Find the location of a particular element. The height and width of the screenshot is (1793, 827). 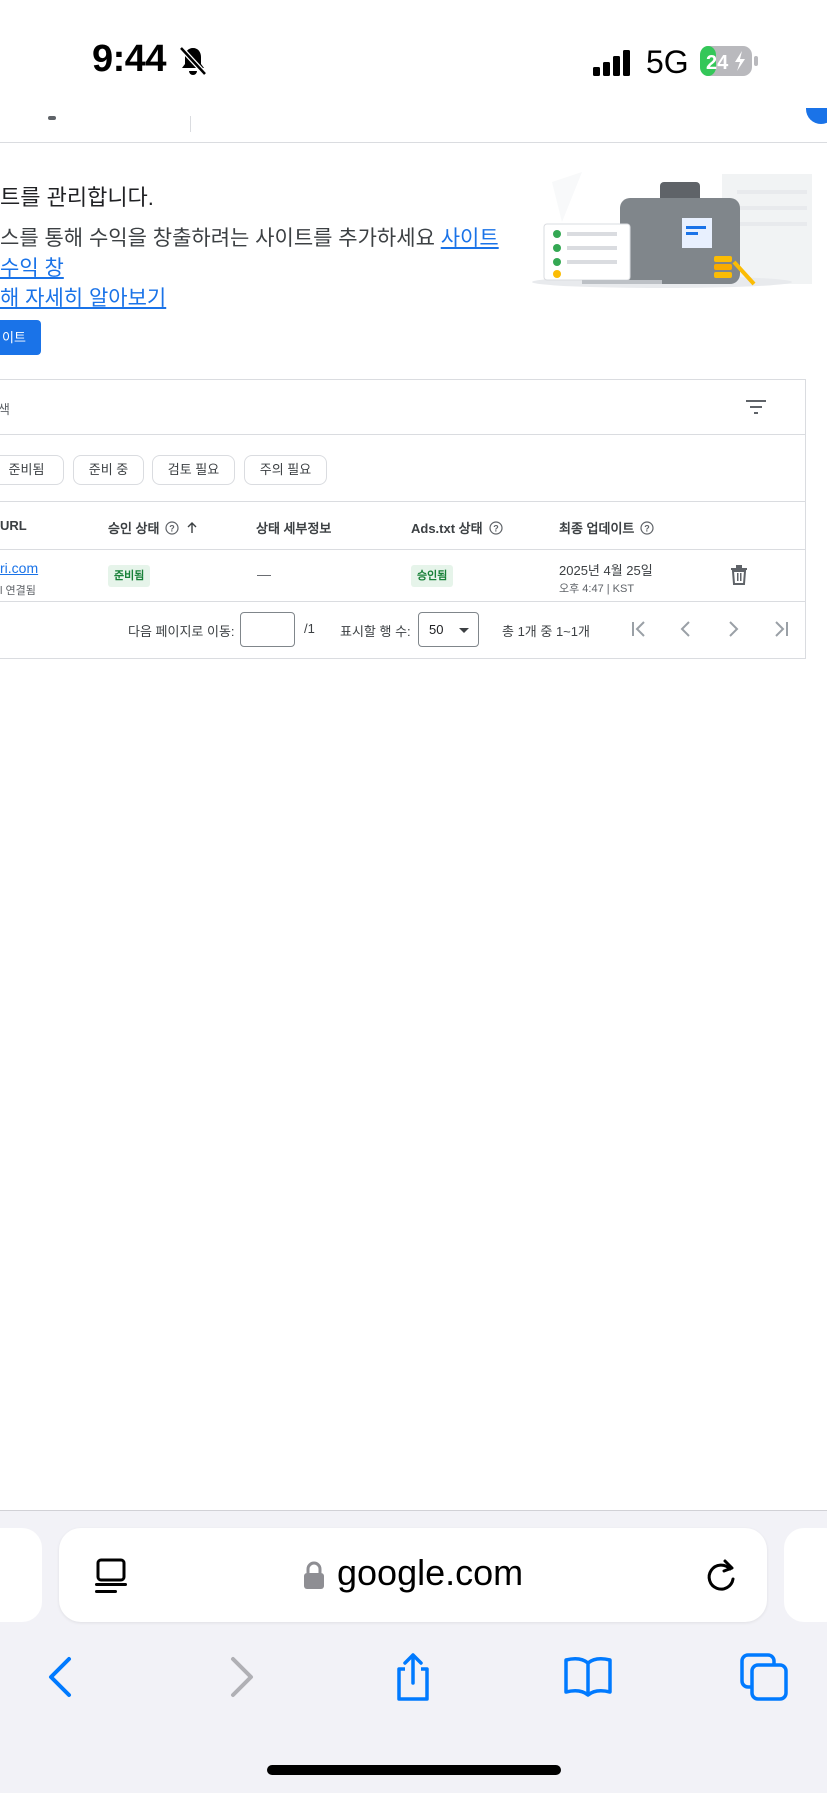

header-separator is located at coordinates (190, 124).